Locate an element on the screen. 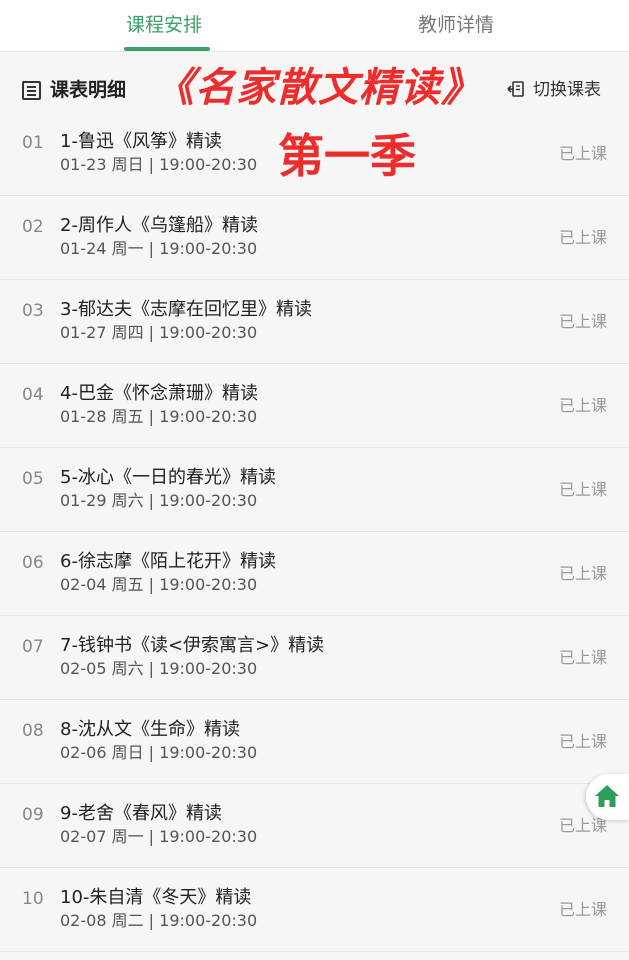 The image size is (629, 960). lesson-time: 02-06 周日 | 19:00-20:30 is located at coordinates (159, 752).